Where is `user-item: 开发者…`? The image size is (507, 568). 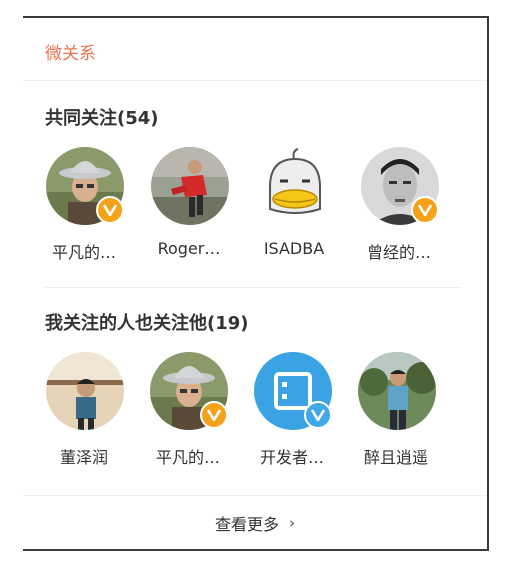
user-item: 开发者… is located at coordinates (305, 410).